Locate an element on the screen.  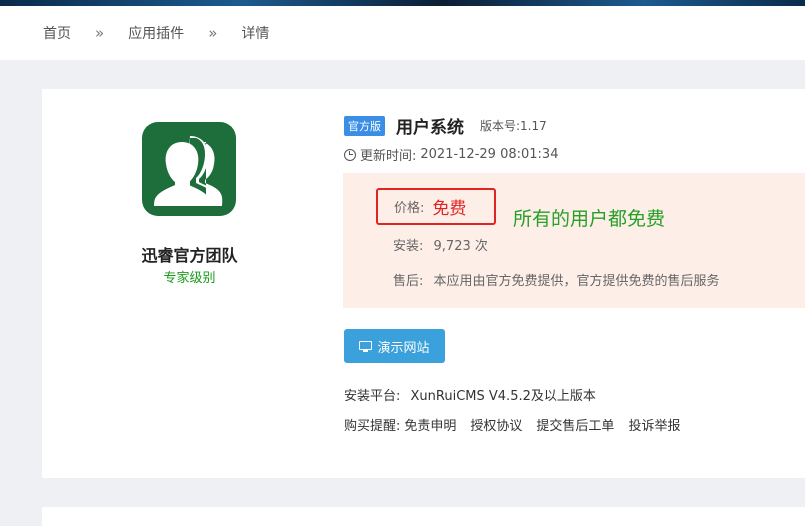
version-text: 版本号:1.17 is located at coordinates (513, 125).